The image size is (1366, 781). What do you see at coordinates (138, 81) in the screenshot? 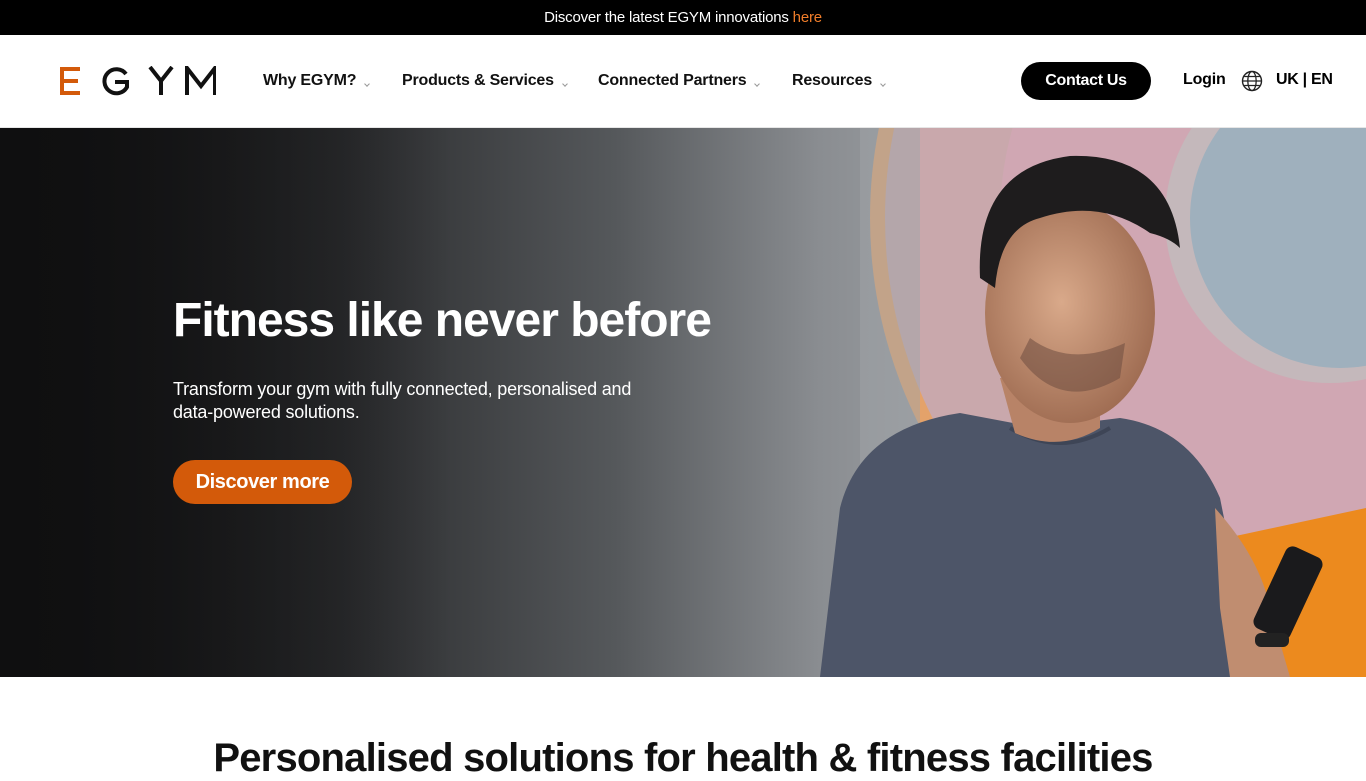
I see `egym-logo` at bounding box center [138, 81].